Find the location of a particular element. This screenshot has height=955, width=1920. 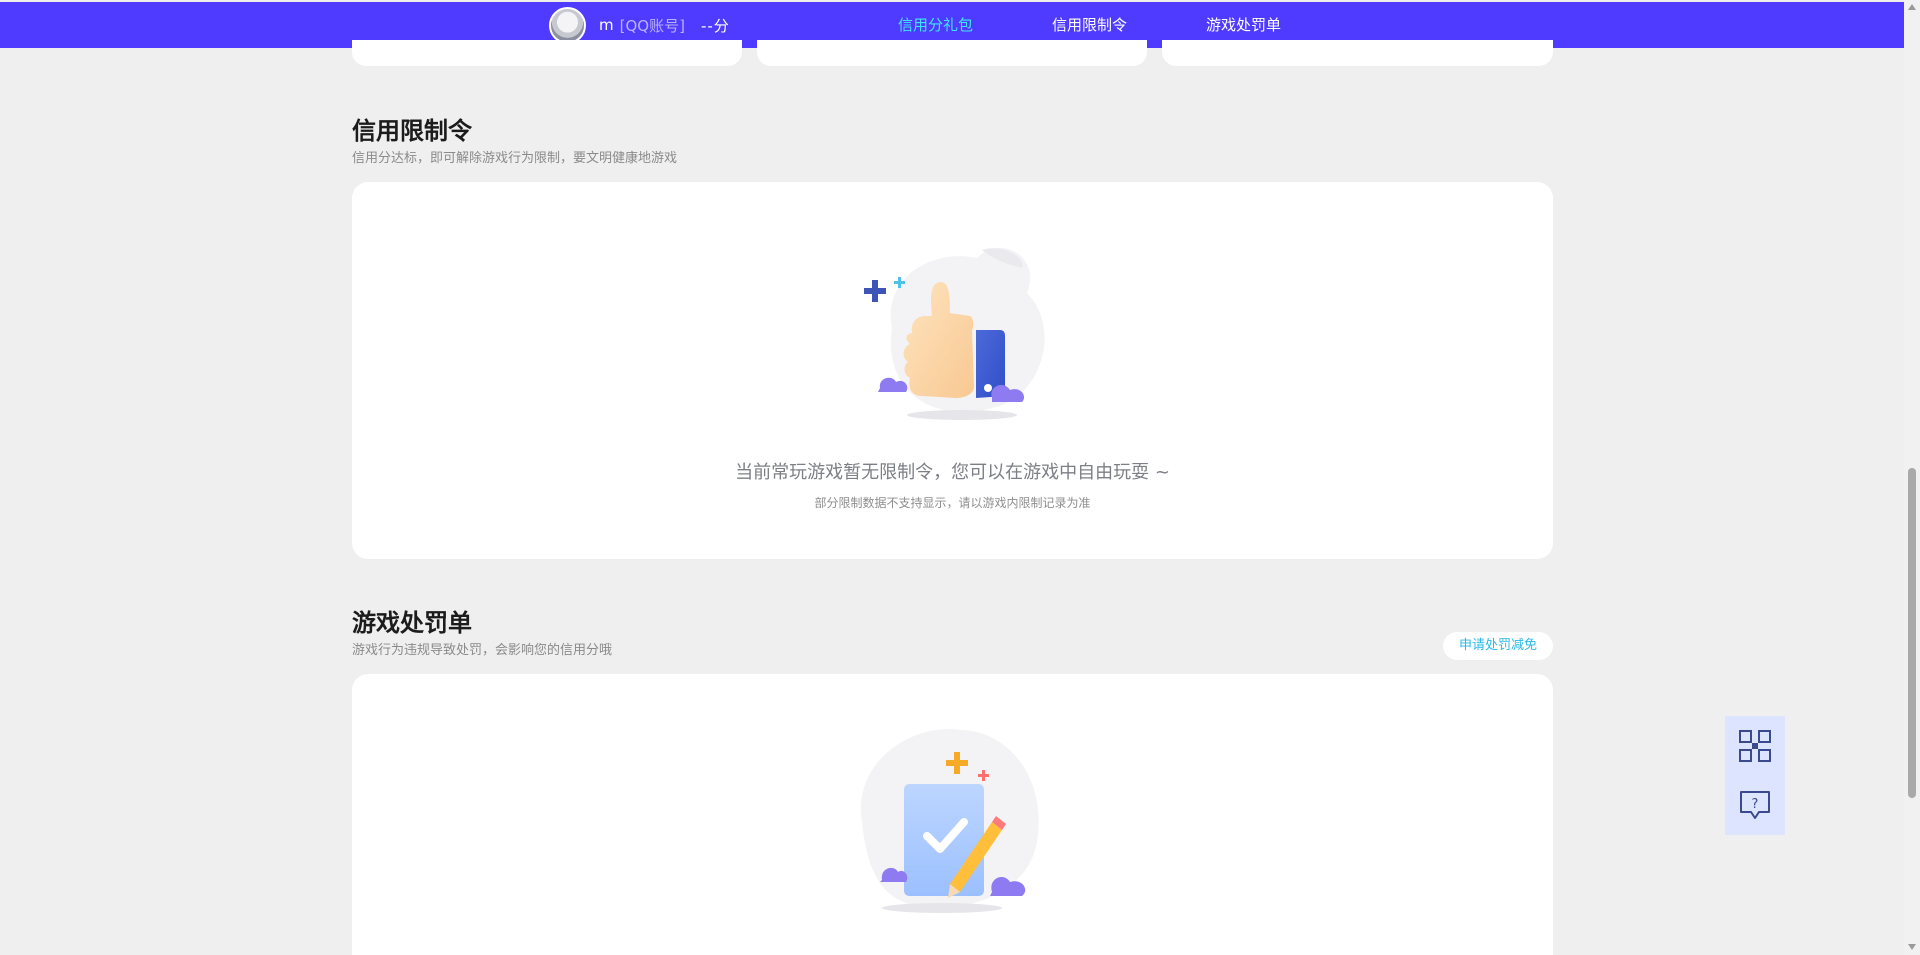

restriction-title: 信用限制令 is located at coordinates (412, 131).